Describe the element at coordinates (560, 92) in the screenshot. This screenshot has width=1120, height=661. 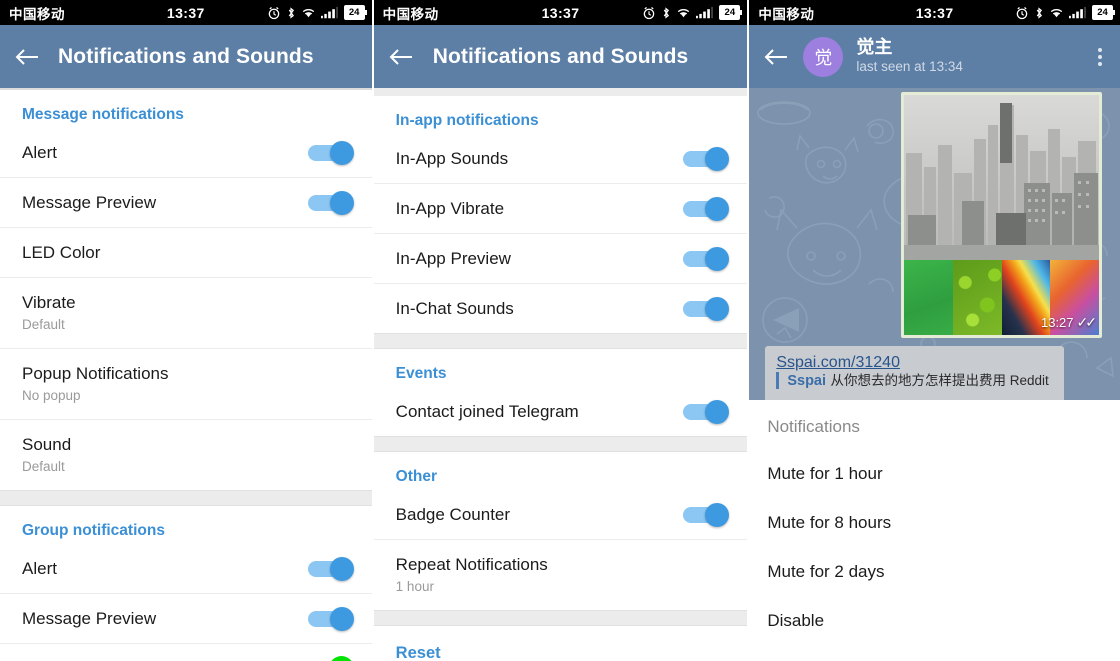
I see `app-bar-divider` at that location.